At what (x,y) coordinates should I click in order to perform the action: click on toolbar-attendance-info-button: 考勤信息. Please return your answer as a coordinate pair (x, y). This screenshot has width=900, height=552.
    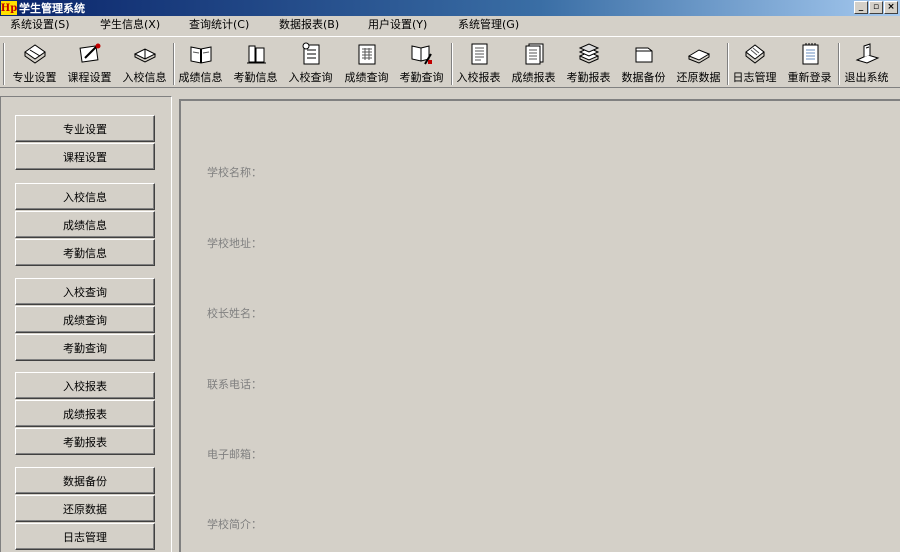
    Looking at the image, I should click on (255, 64).